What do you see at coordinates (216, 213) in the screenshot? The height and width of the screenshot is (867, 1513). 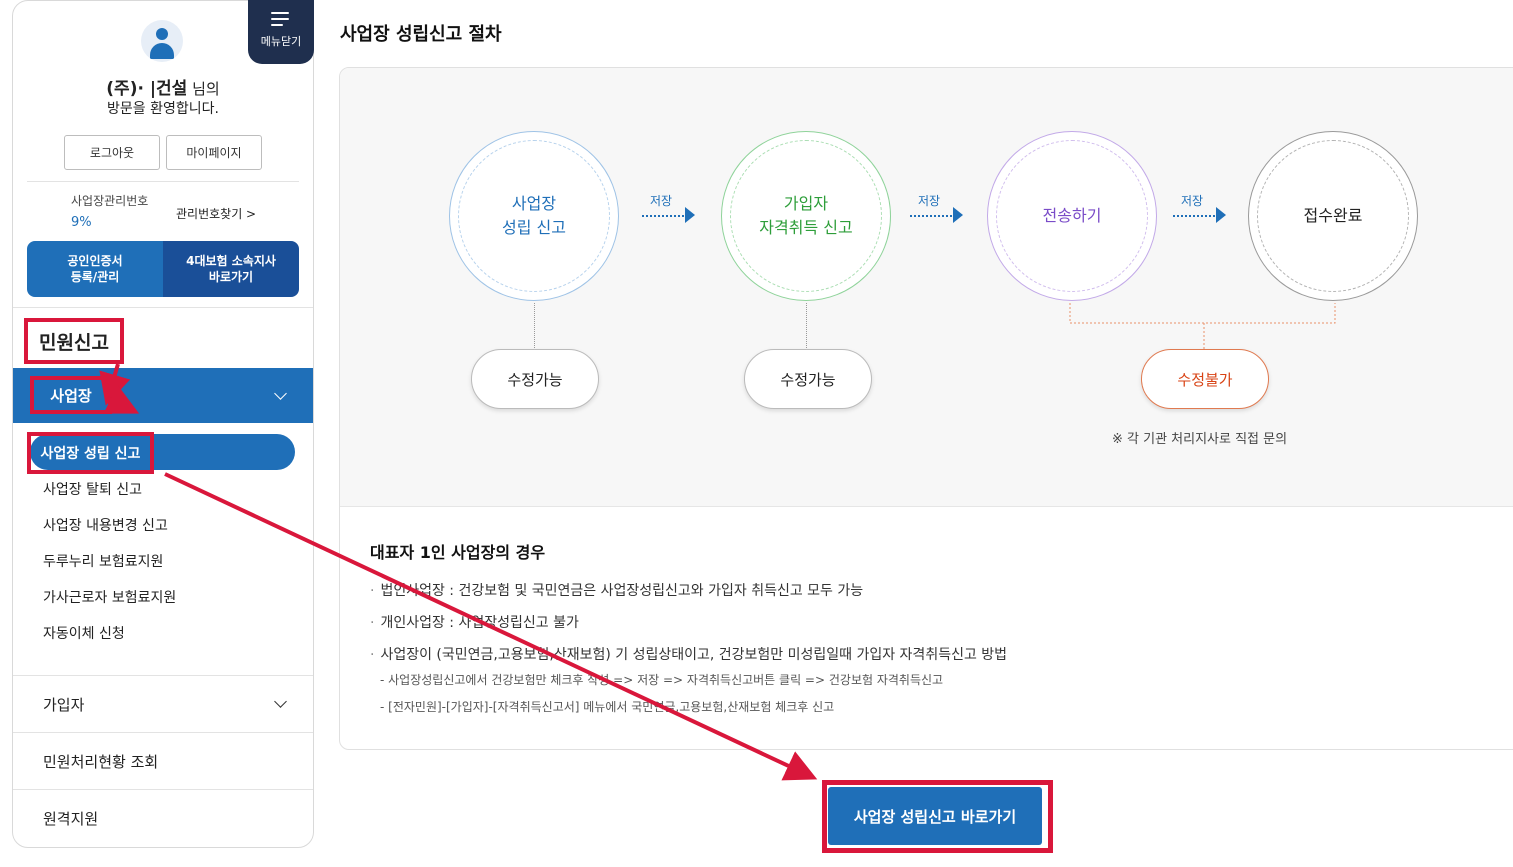 I see `find-mgmt-number-link: 관리번호찾기 >` at bounding box center [216, 213].